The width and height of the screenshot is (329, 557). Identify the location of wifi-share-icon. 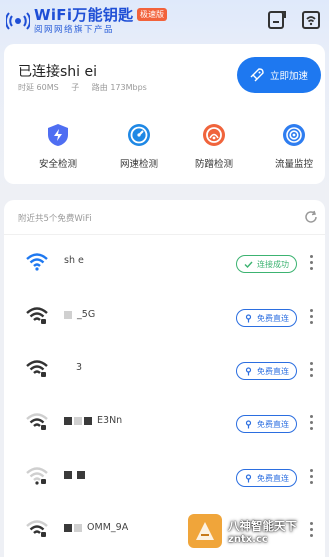
(311, 20).